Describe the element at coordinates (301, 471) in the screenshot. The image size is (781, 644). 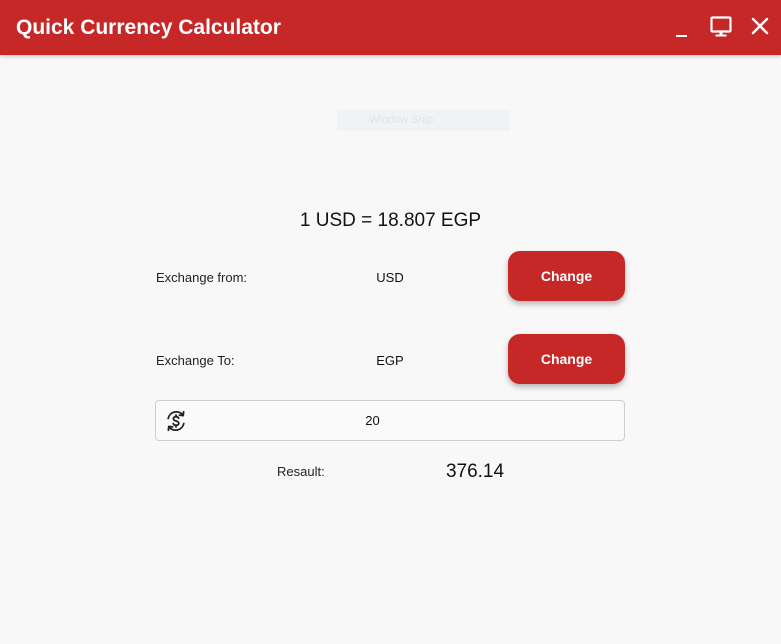
I see `result-label: Resault:` at that location.